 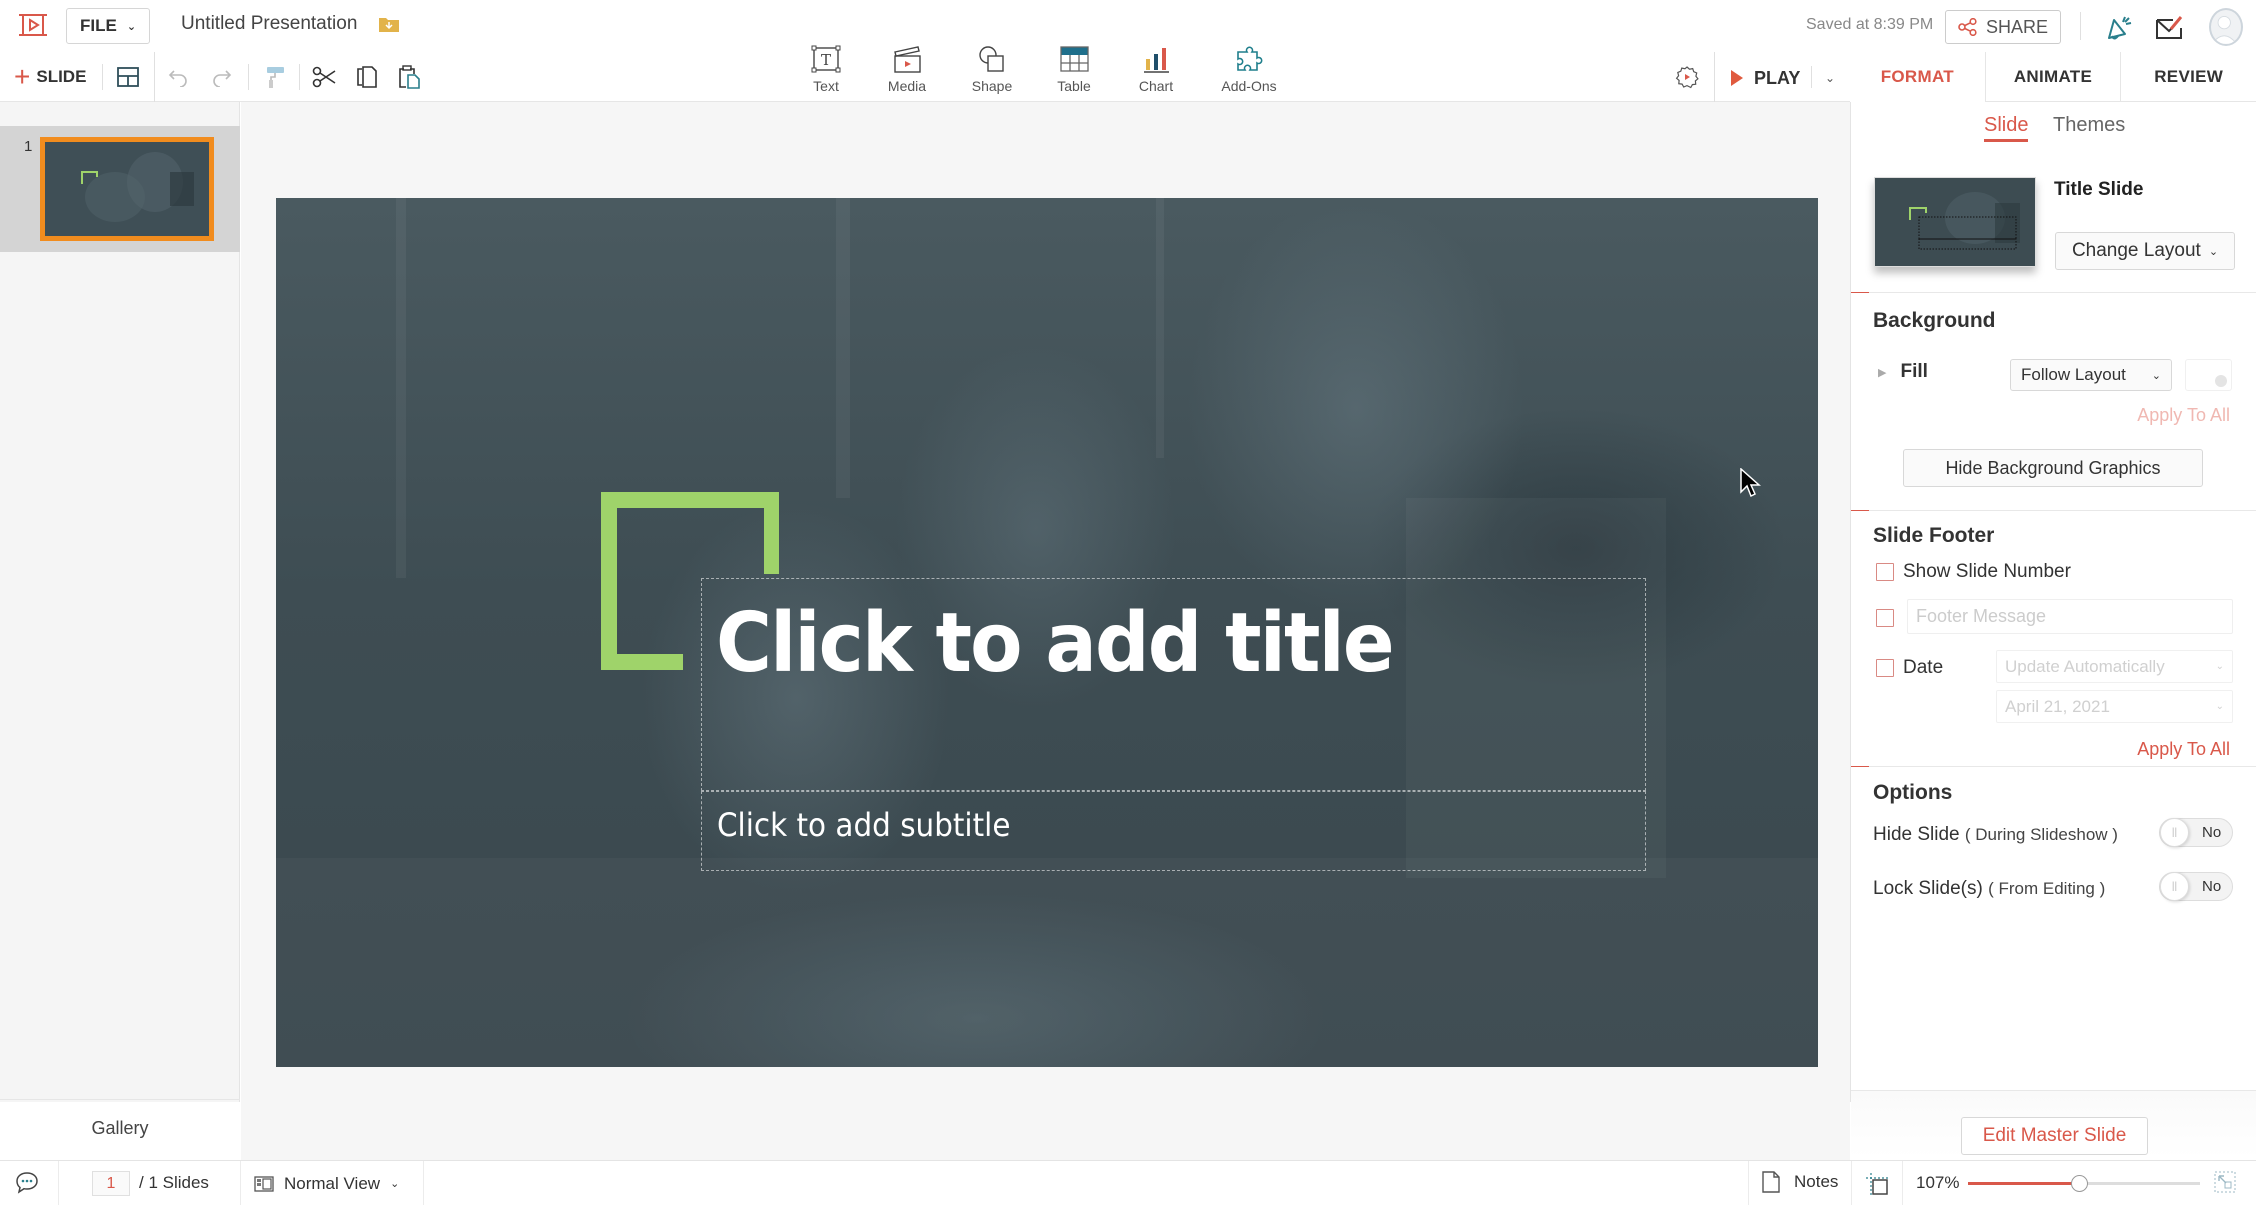 What do you see at coordinates (1913, 792) in the screenshot?
I see `options-heading: Options` at bounding box center [1913, 792].